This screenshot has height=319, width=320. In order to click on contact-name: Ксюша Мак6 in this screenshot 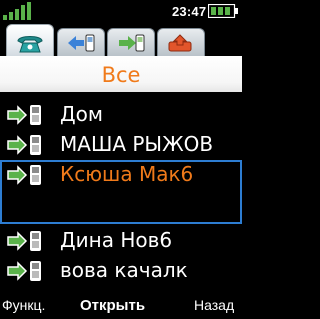, I will do `click(127, 174)`.